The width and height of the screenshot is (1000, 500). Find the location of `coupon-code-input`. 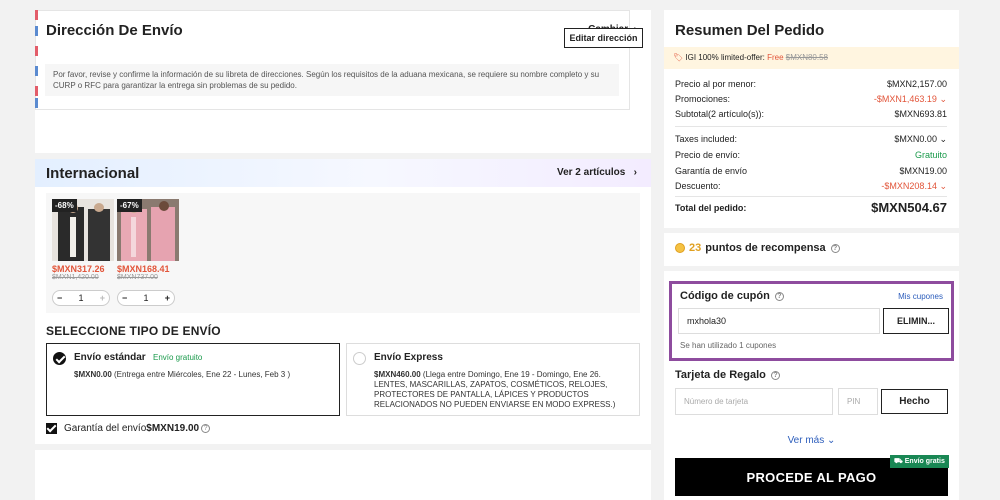

coupon-code-input is located at coordinates (779, 321).